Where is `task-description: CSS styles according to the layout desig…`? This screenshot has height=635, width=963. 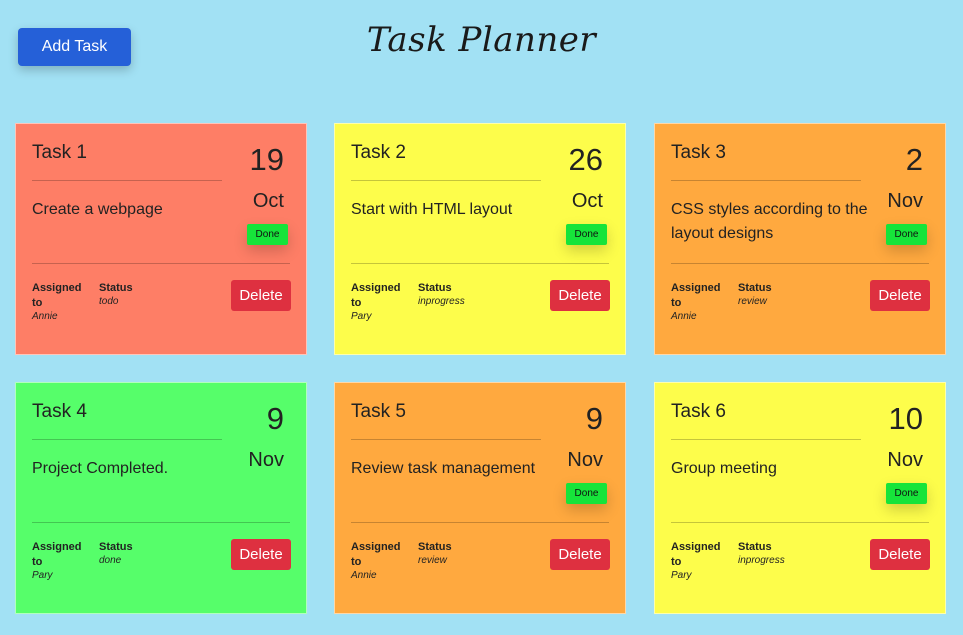 task-description: CSS styles according to the layout desig… is located at coordinates (769, 221).